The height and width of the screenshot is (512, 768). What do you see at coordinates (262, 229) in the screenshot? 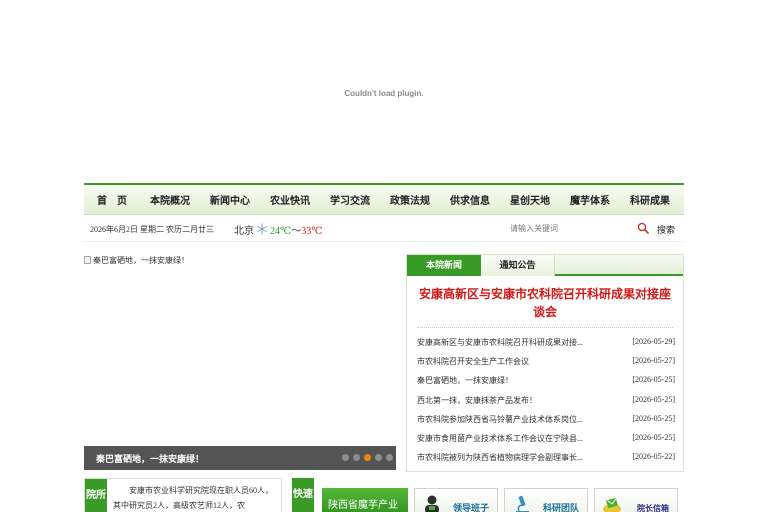
I see `snow-icon` at bounding box center [262, 229].